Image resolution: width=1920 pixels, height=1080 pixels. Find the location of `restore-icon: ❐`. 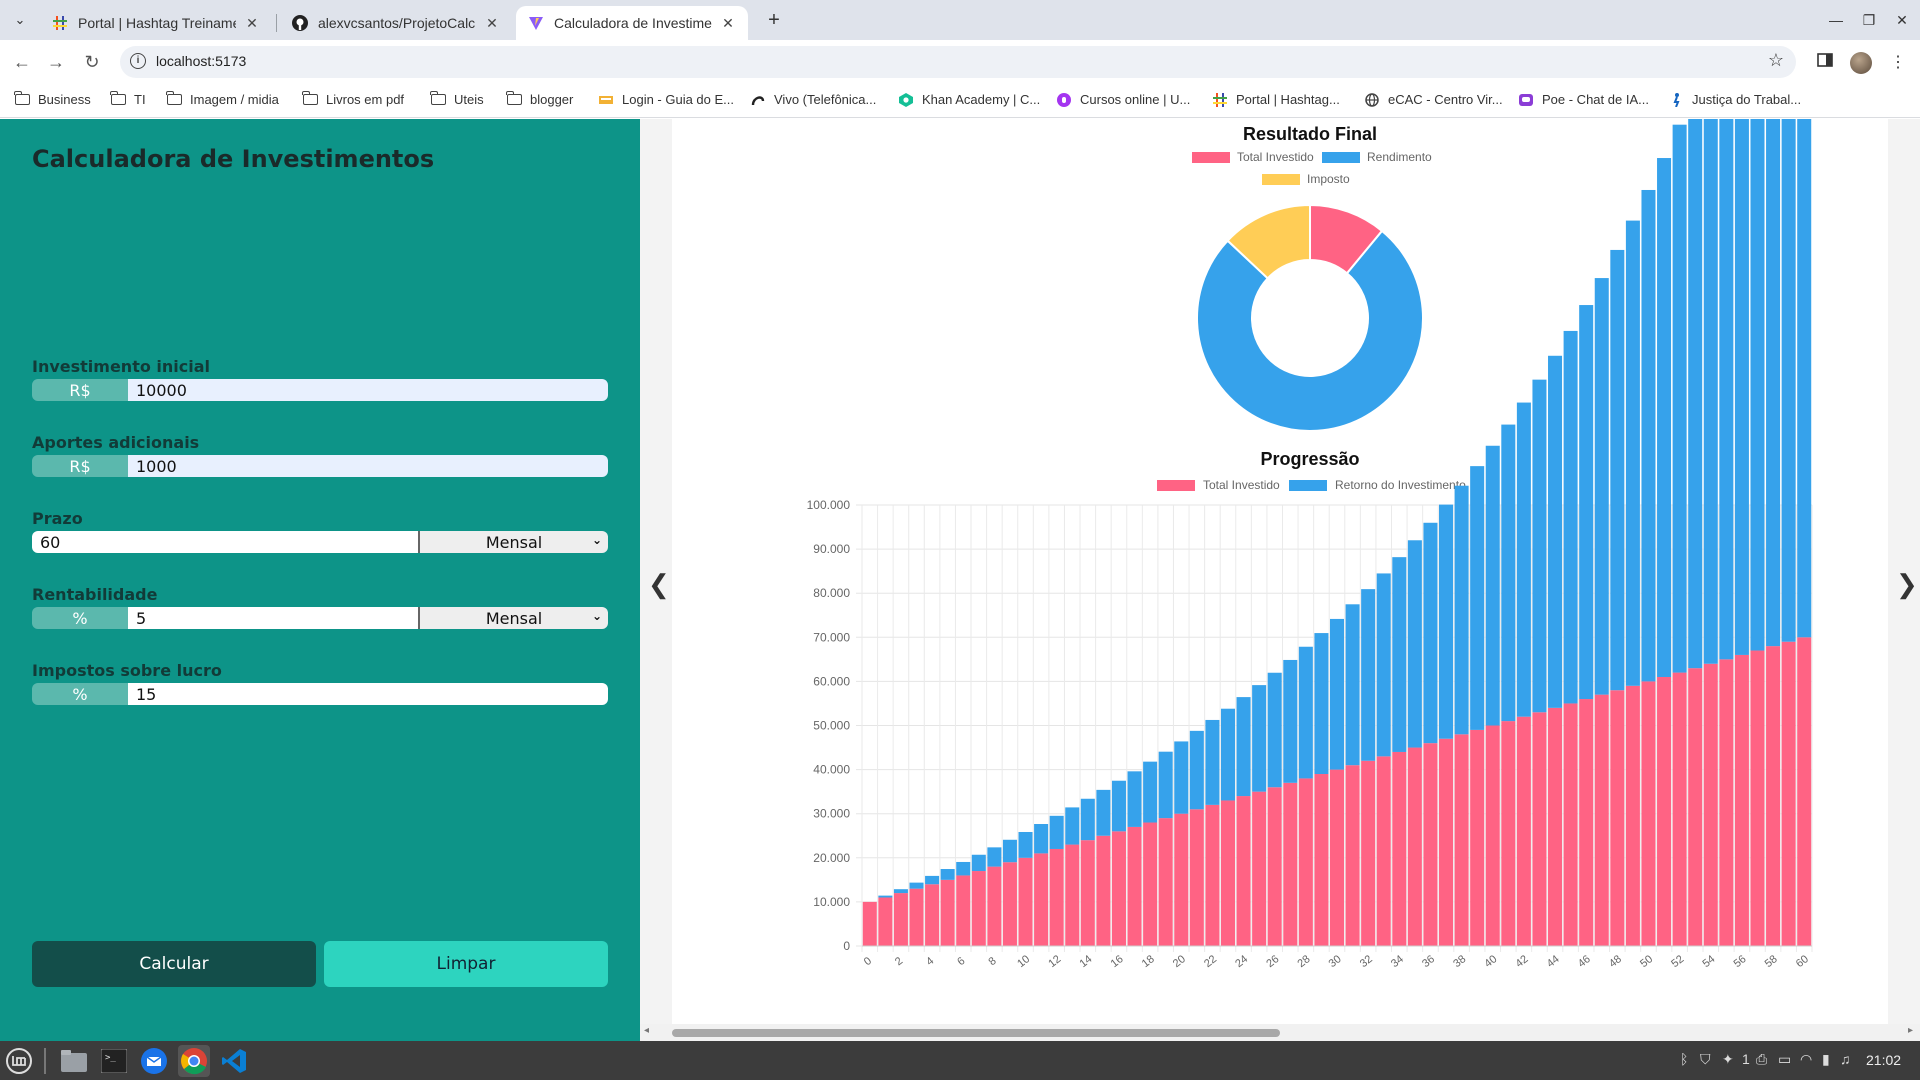

restore-icon: ❐ is located at coordinates (1869, 19).